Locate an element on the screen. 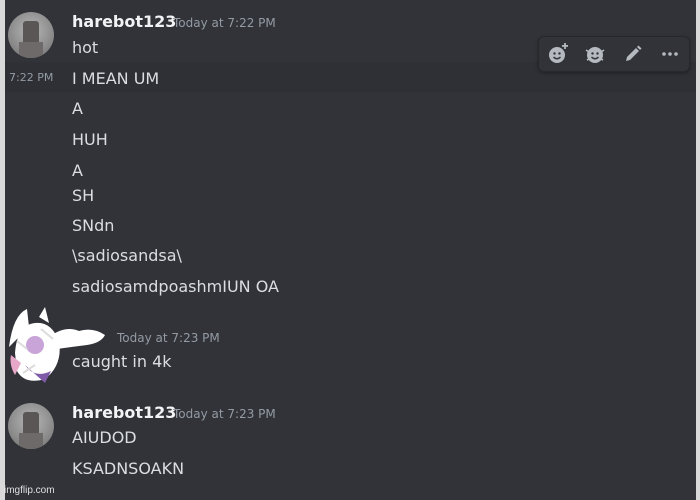 The image size is (700, 500). message-line: HUH is located at coordinates (90, 139).